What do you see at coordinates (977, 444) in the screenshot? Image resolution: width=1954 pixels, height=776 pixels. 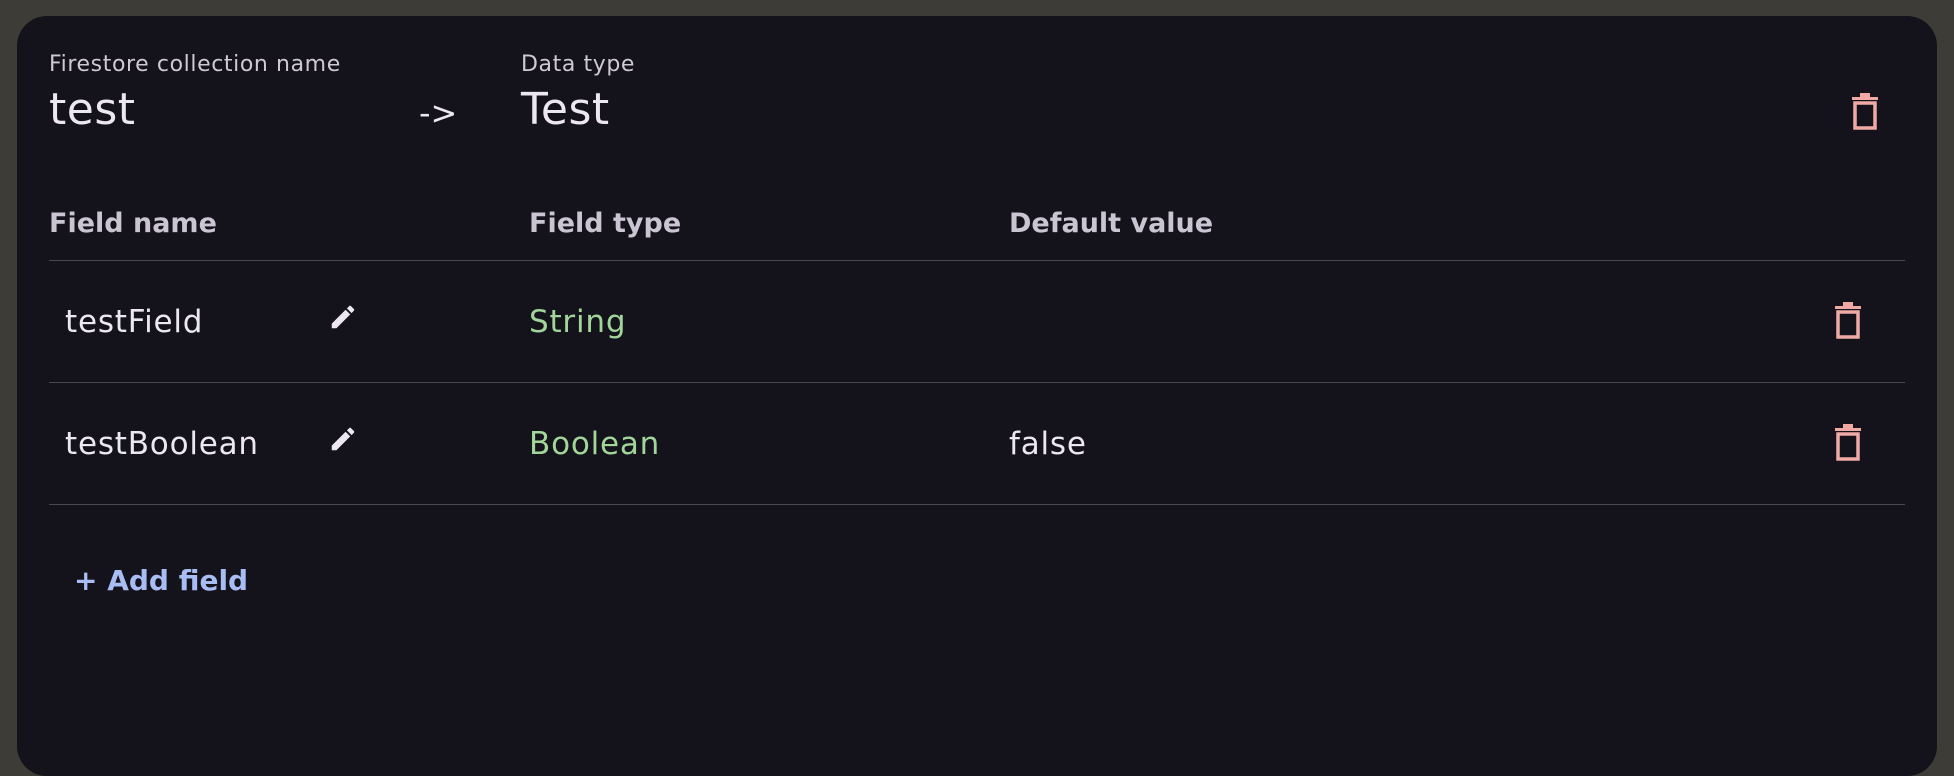 I see `table-row: testBoolean Boolean false` at bounding box center [977, 444].